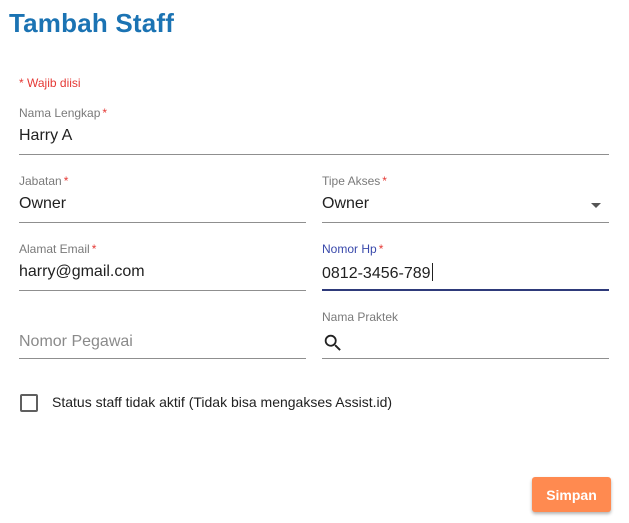 This screenshot has width=629, height=523. Describe the element at coordinates (314, 131) in the screenshot. I see `nama-lengkap-field: Nama Lengkap * Harry A` at that location.